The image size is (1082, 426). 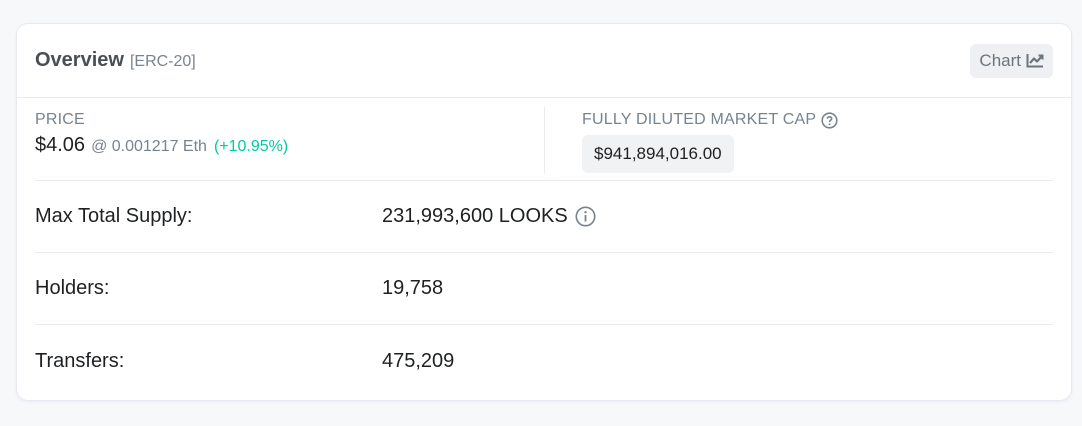 I want to click on transfers-value: 475,209, so click(x=418, y=360).